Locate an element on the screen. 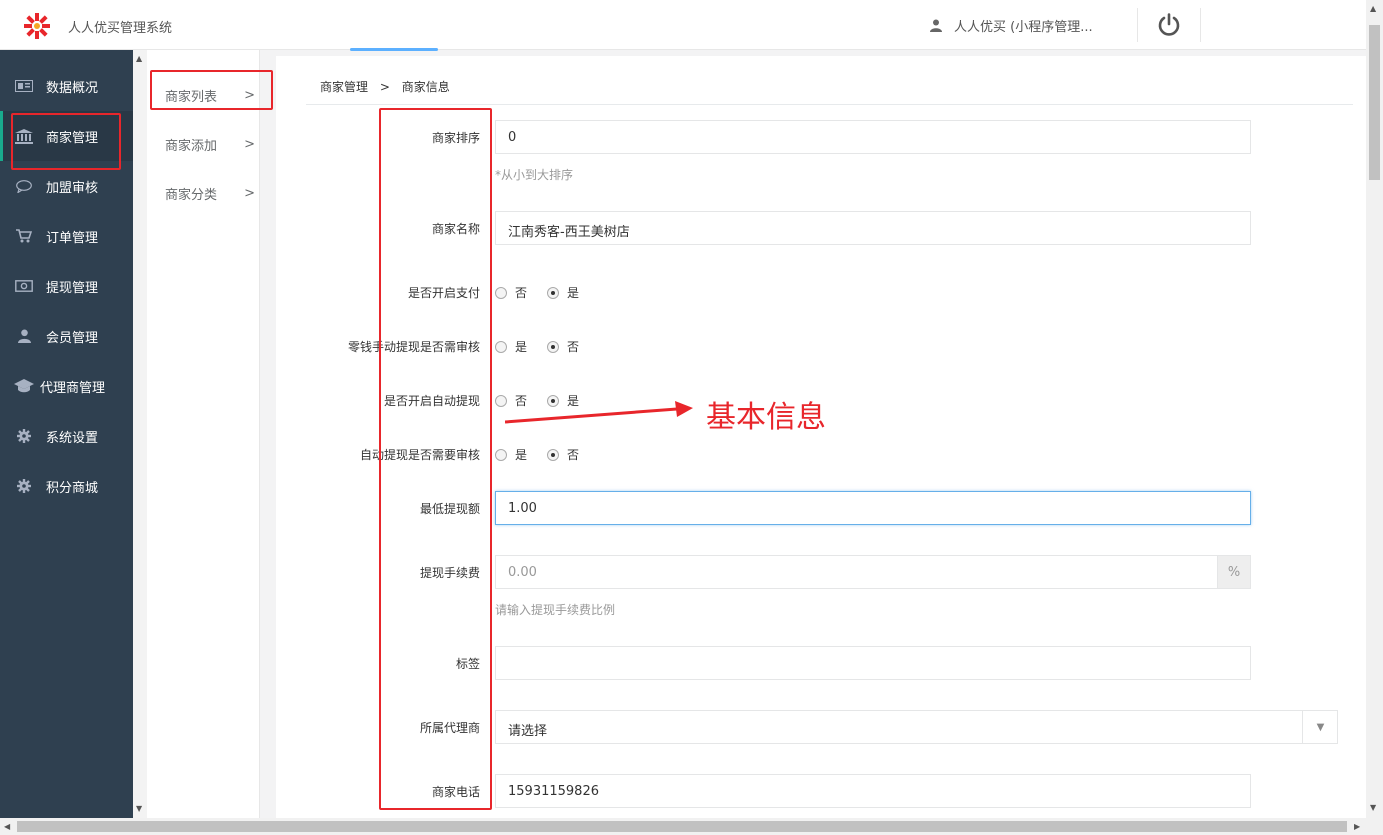 The width and height of the screenshot is (1383, 835). sidebar-item-label: 加盟审核 is located at coordinates (72, 188).